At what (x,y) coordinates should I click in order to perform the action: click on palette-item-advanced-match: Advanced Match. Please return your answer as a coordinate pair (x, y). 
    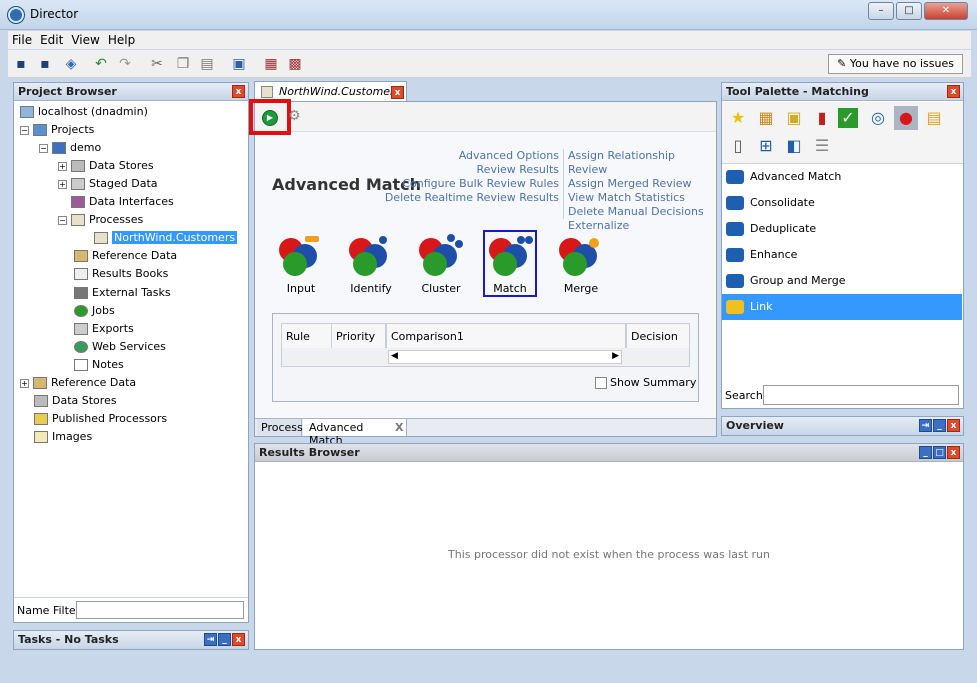
    Looking at the image, I should click on (842, 177).